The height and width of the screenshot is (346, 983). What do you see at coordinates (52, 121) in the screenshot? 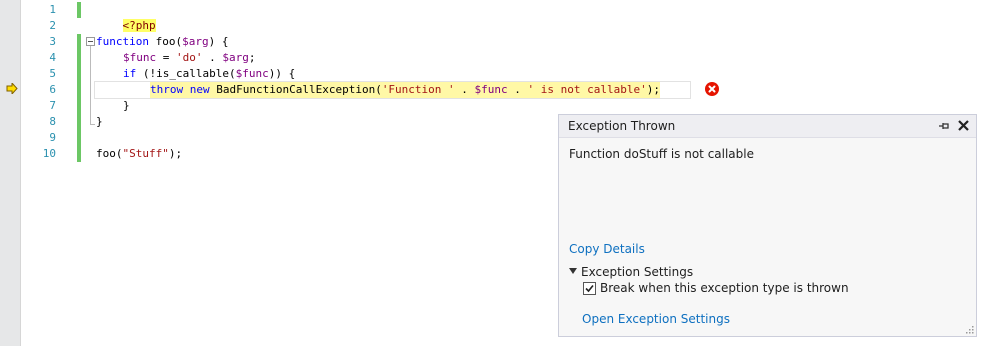
I see `line-number: 8` at bounding box center [52, 121].